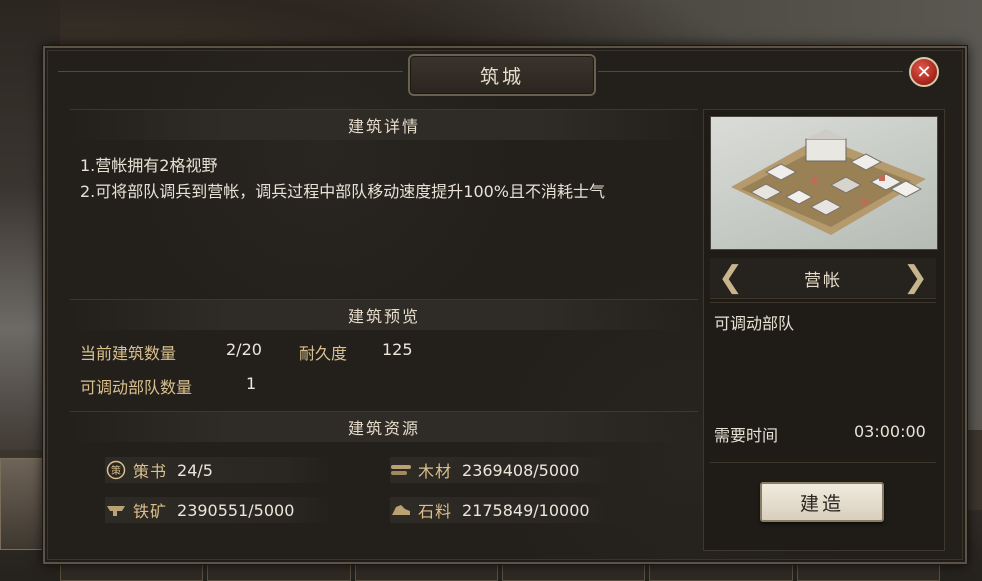  What do you see at coordinates (128, 353) in the screenshot?
I see `current-count-label: 当前建筑数量` at bounding box center [128, 353].